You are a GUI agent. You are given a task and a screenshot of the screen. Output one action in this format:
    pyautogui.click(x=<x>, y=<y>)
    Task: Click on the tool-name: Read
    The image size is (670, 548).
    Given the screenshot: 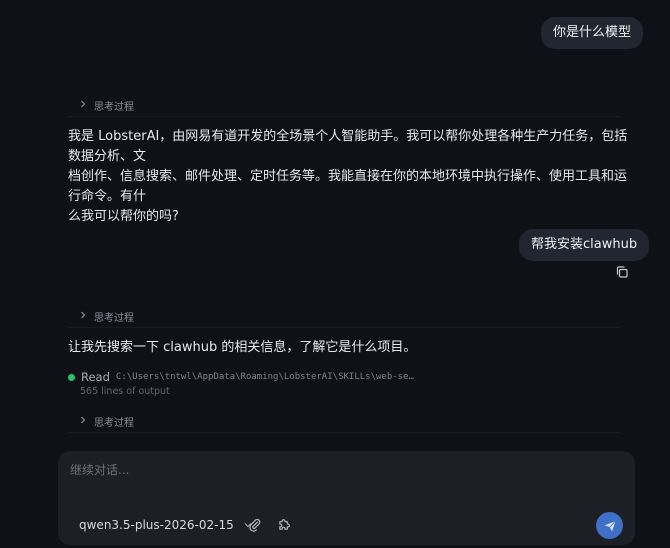 What is the action you would take?
    pyautogui.click(x=95, y=377)
    